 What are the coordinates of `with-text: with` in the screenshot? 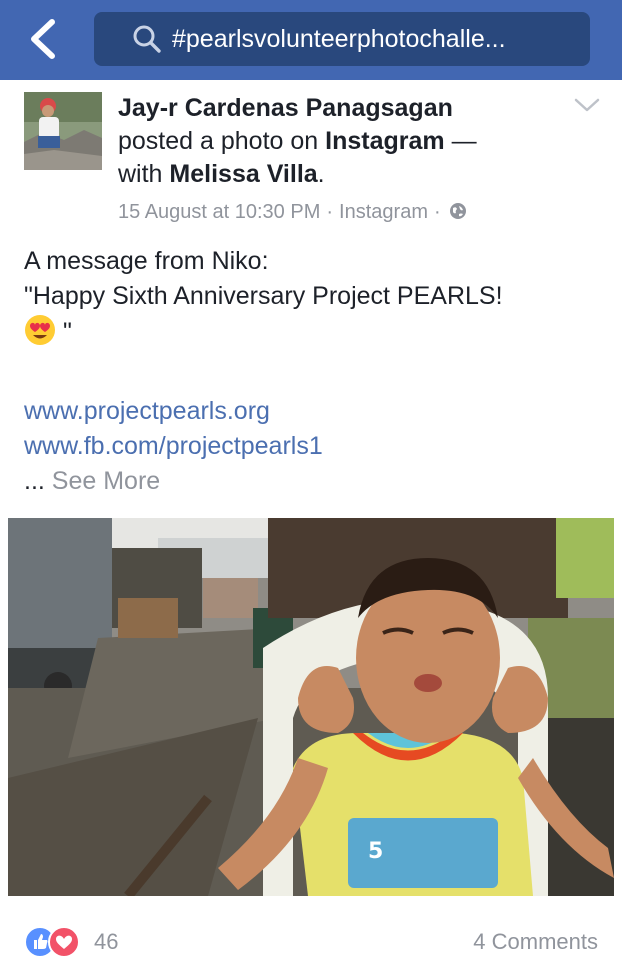 It's located at (140, 174).